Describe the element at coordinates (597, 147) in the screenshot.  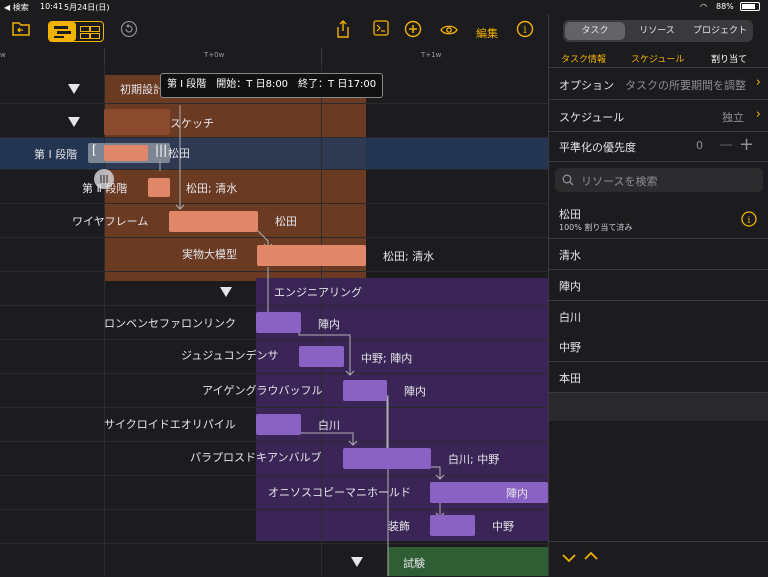
I see `leveling-label: 平準化の優先度` at that location.